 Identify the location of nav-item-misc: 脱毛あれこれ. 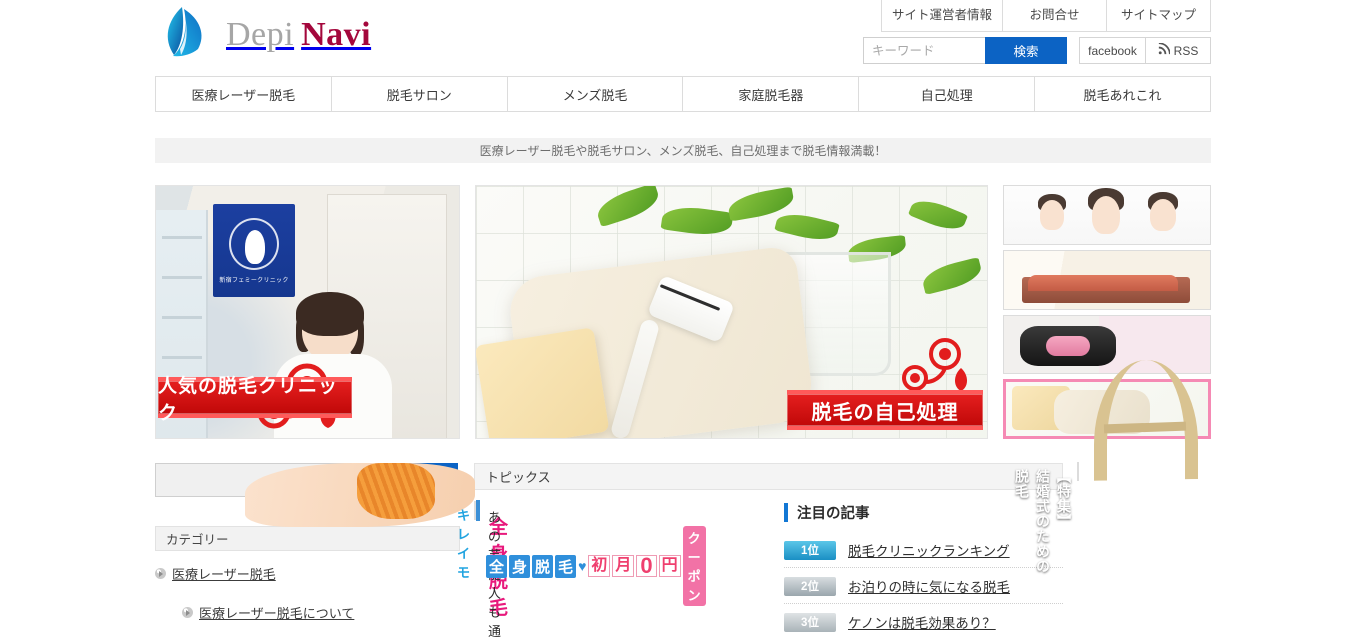
(1123, 94).